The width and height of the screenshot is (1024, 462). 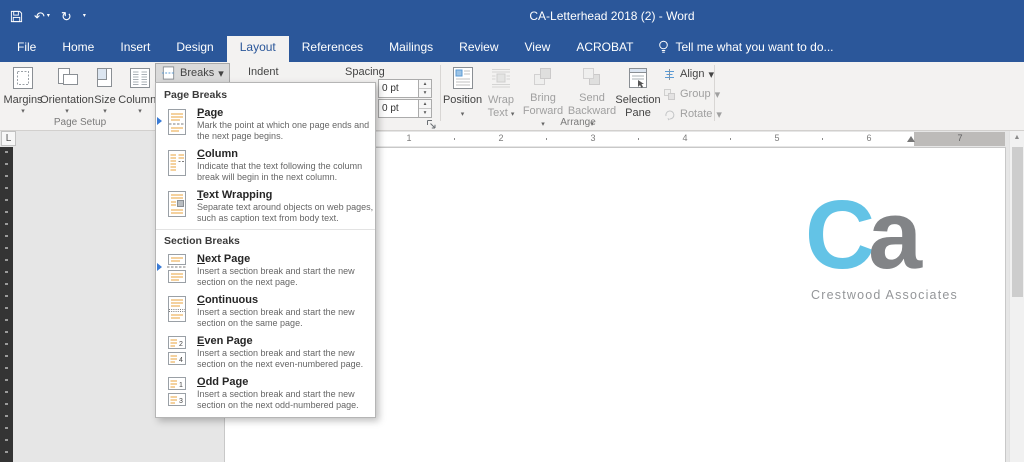 I want to click on menu-item-label: Column, so click(x=217, y=153).